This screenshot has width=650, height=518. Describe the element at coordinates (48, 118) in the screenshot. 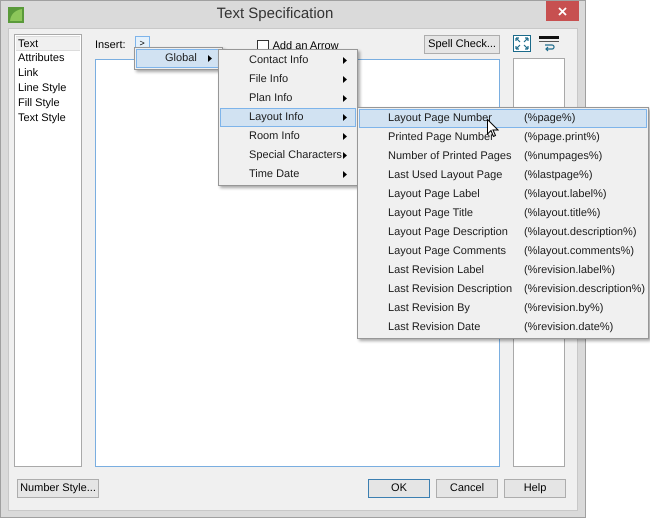

I see `list-item: Text Style` at that location.